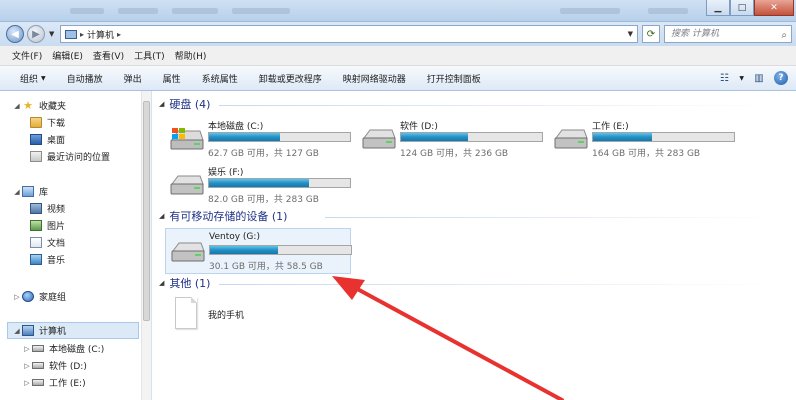 The image size is (796, 400). I want to click on drive-c: 本地磁盘 (C:) 62.7 GB 可用，共 127 GB, so click(258, 139).